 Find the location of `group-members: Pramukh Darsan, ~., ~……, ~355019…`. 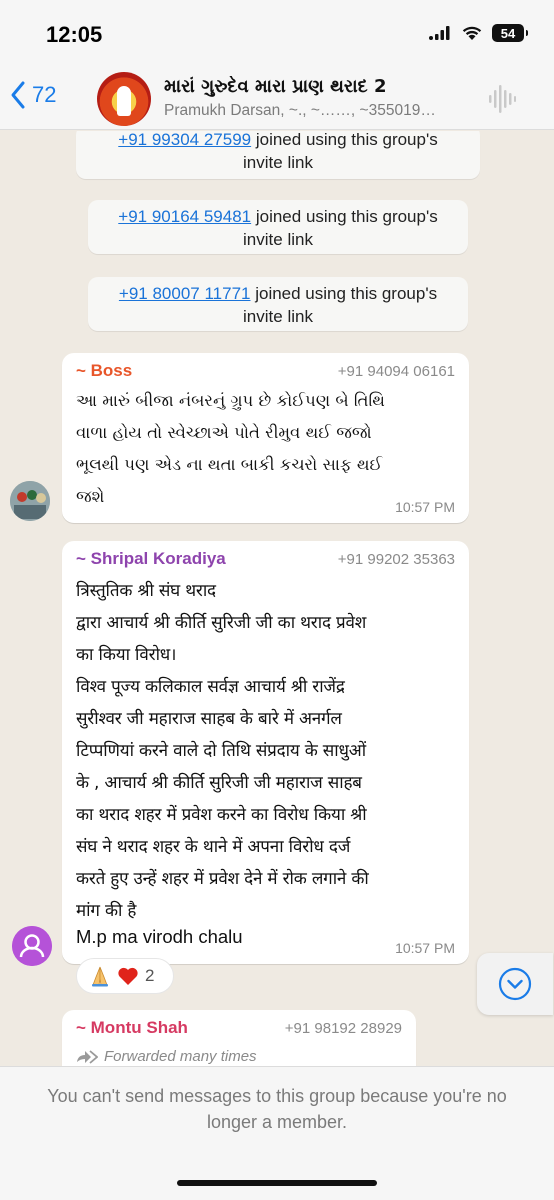

group-members: Pramukh Darsan, ~., ~……, ~355019… is located at coordinates (319, 111).